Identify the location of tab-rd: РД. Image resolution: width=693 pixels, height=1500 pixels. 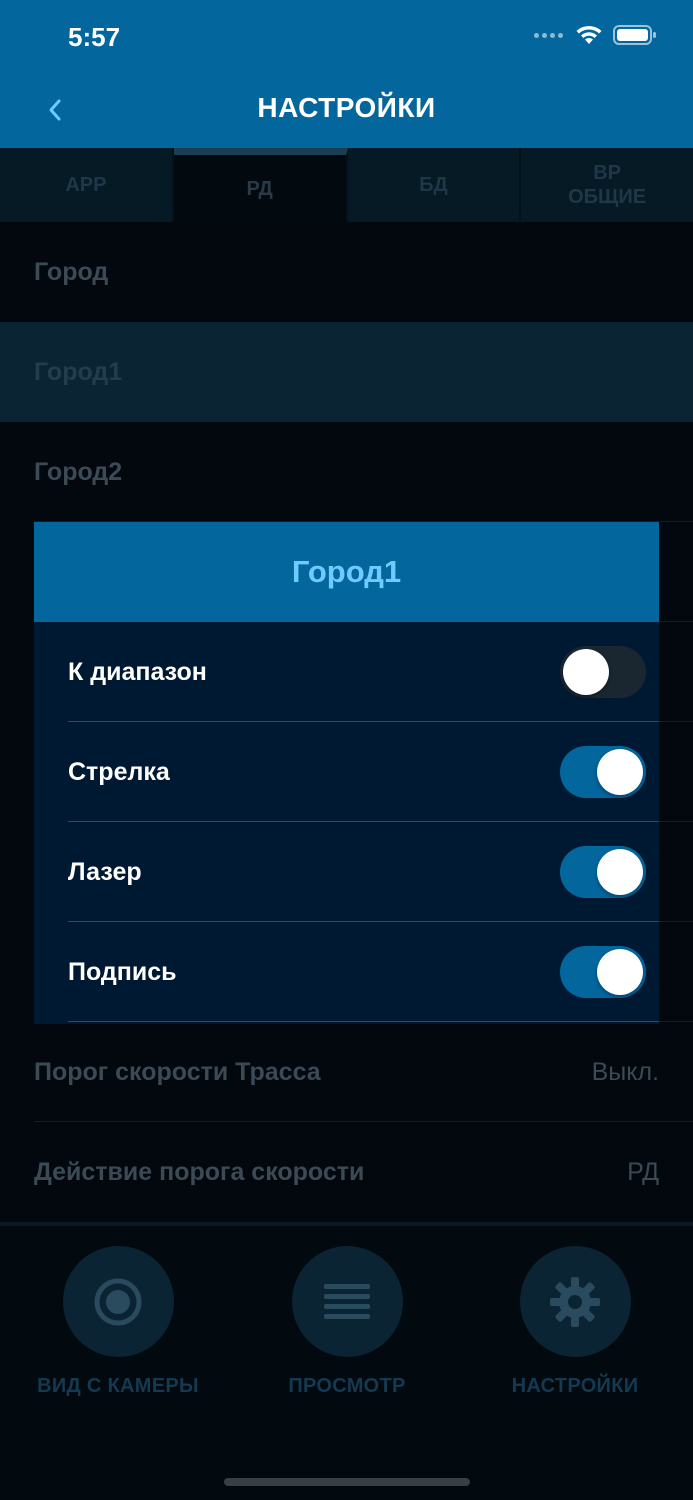
(260, 185).